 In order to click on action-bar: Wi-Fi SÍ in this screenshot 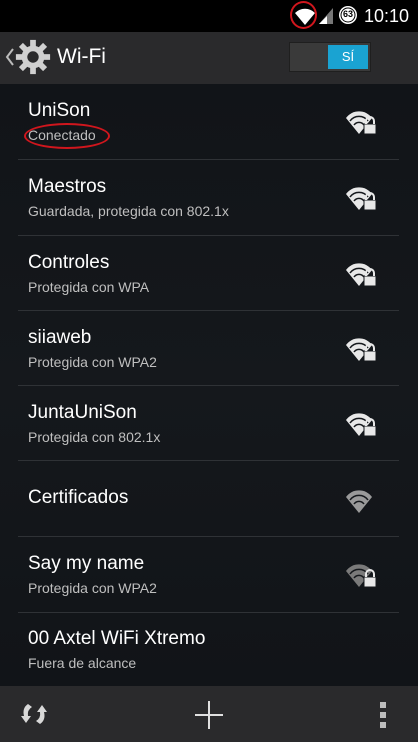, I will do `click(209, 58)`.